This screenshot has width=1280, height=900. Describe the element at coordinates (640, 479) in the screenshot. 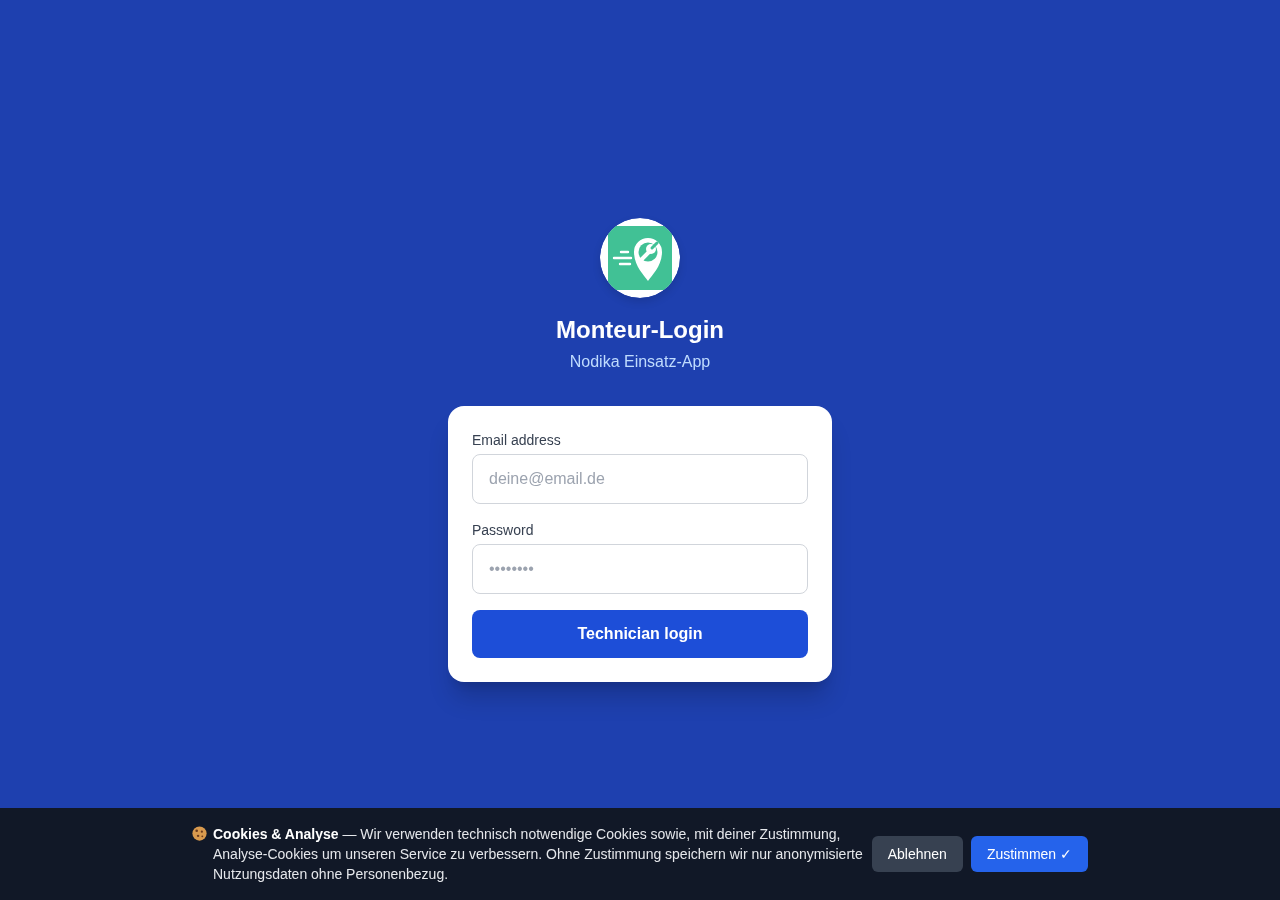

I see `input-field: deine@email.de` at that location.